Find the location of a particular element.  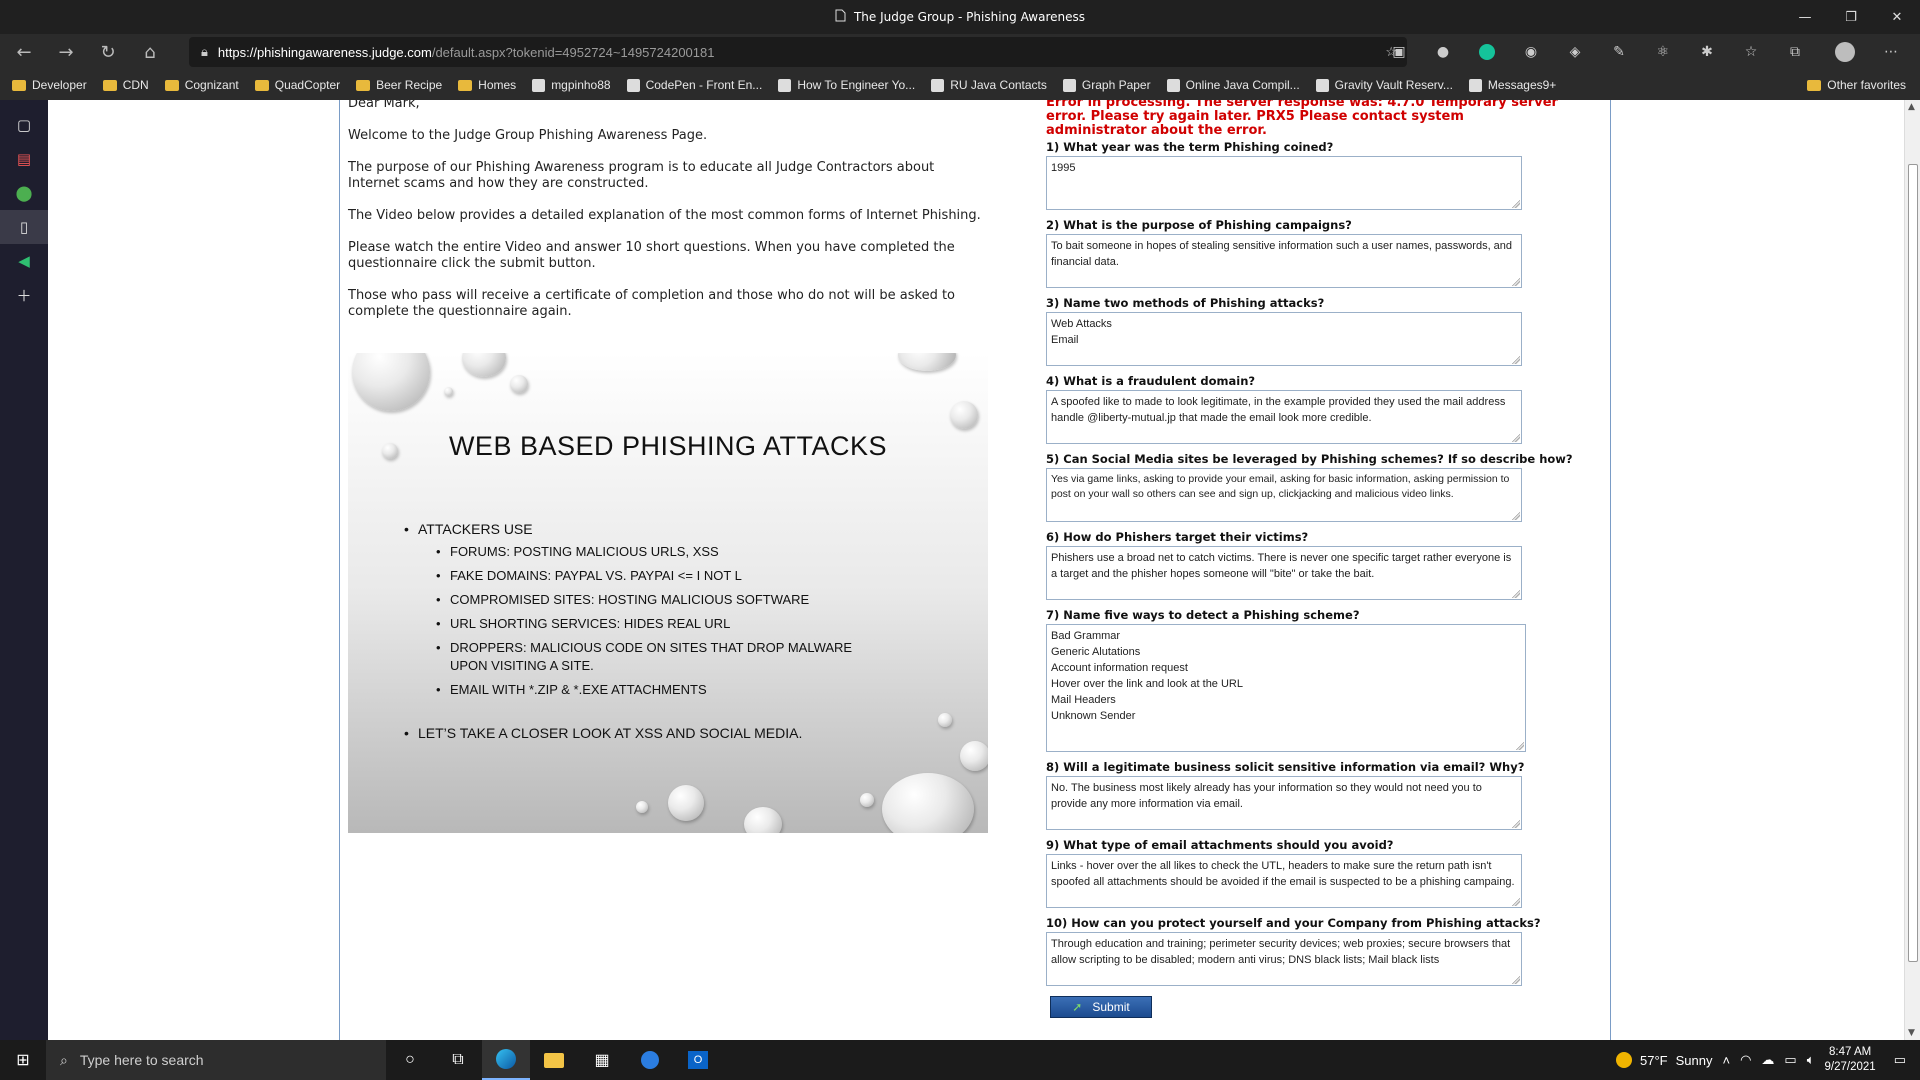

weather-temp: 57°F is located at coordinates (1654, 1060).